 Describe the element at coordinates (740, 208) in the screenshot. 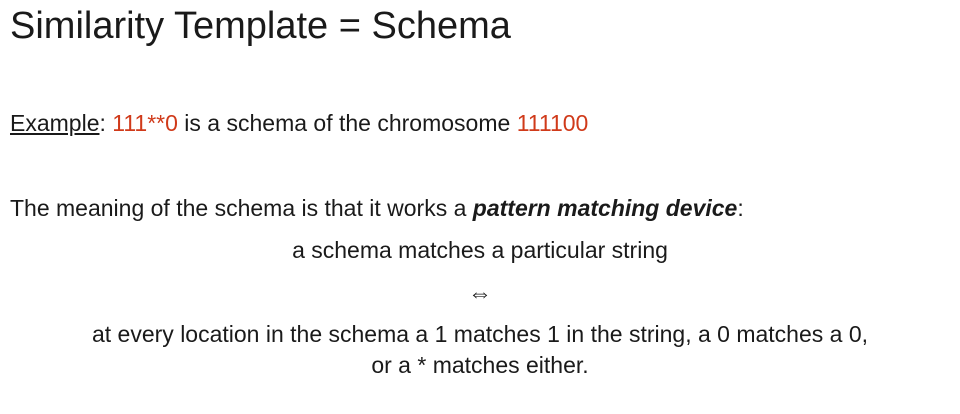

I see `meaning-text-after: :` at that location.